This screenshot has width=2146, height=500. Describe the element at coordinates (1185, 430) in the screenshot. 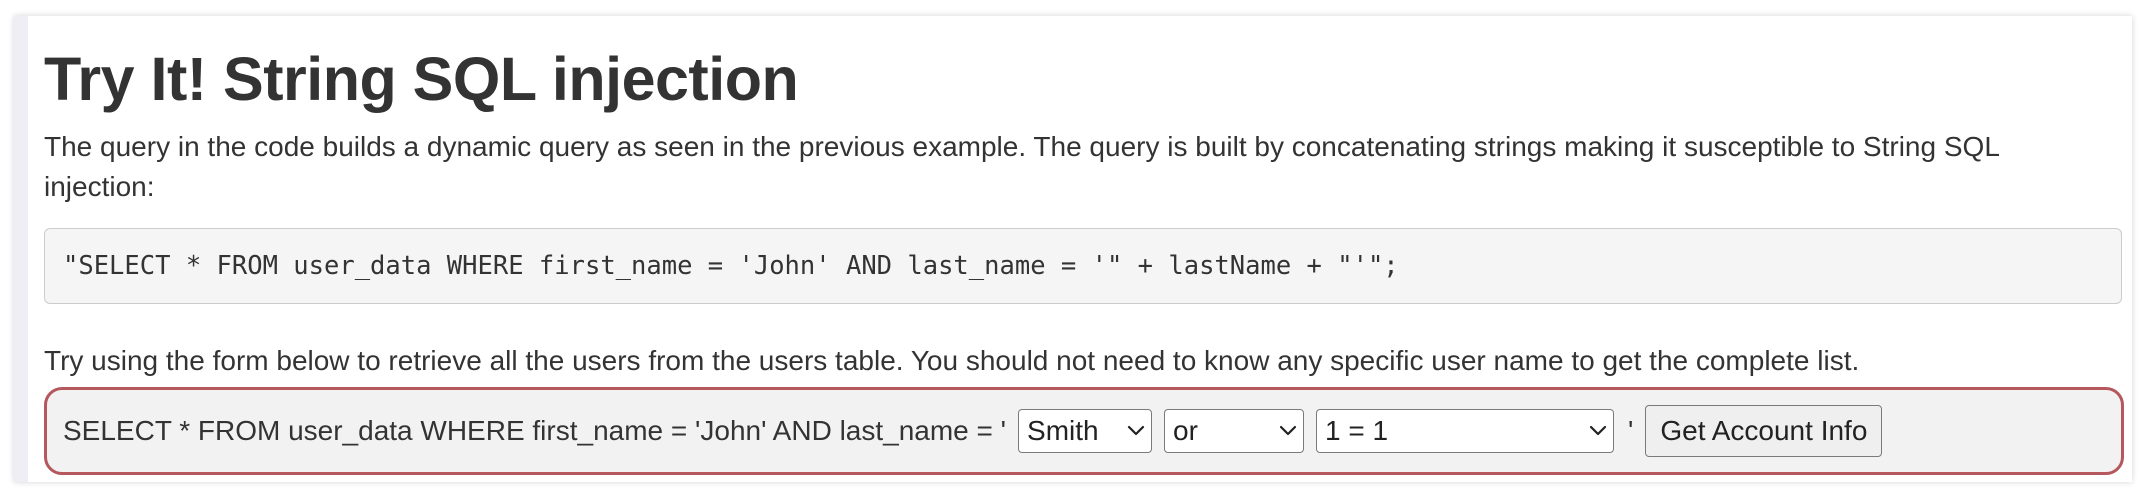

I see `operator-select-value: or` at that location.